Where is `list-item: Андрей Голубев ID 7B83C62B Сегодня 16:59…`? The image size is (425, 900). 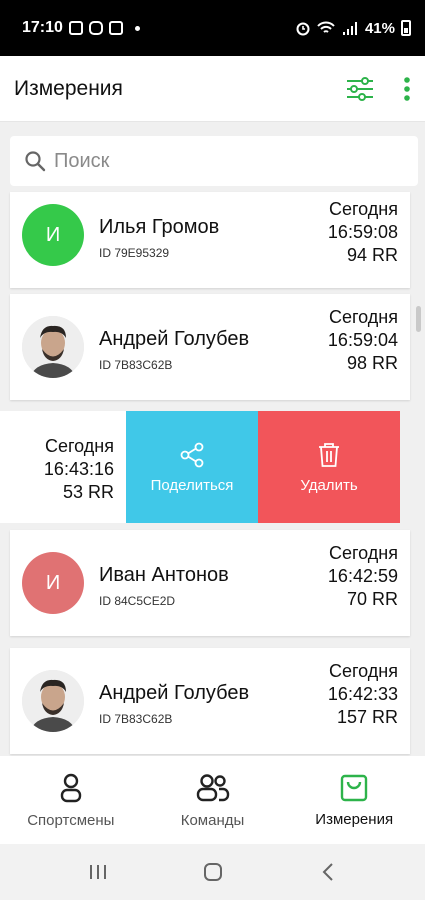
list-item: Андрей Голубев ID 7B83C62B Сегодня 16:59… is located at coordinates (210, 347).